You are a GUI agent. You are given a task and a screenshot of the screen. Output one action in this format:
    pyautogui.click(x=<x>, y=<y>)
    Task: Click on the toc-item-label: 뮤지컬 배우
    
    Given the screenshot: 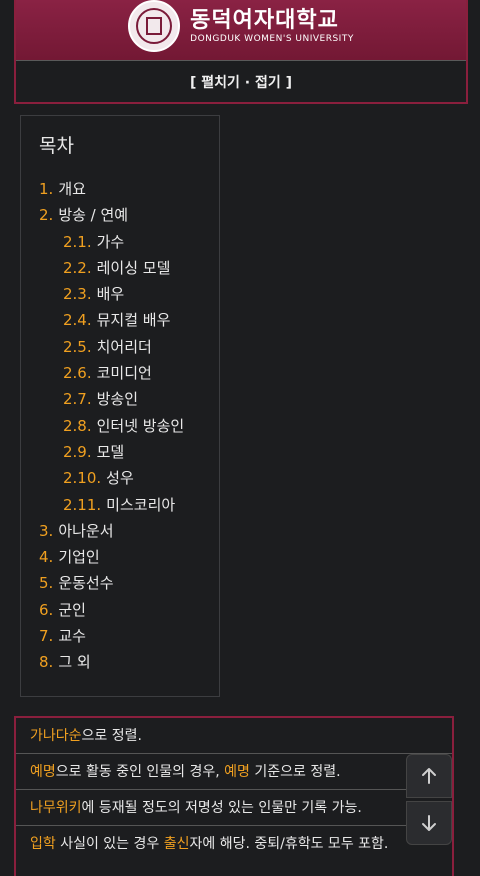 What is the action you would take?
    pyautogui.click(x=133, y=320)
    